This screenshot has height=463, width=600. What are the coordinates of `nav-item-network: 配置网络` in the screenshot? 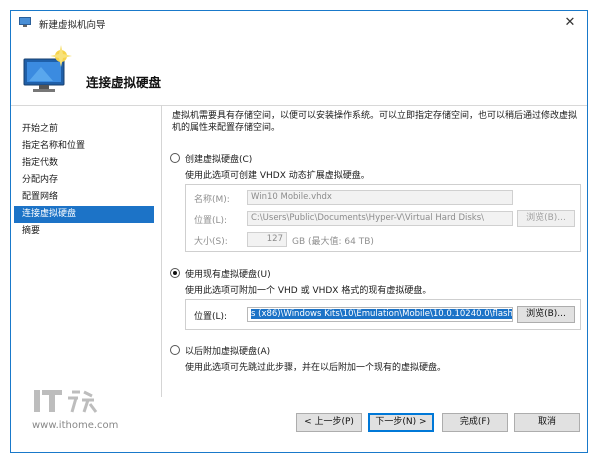 It's located at (84, 197).